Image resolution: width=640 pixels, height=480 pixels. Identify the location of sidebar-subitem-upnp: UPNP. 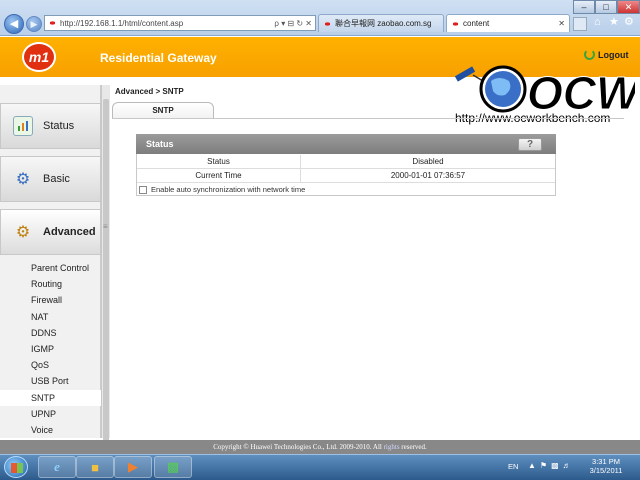
(50, 414).